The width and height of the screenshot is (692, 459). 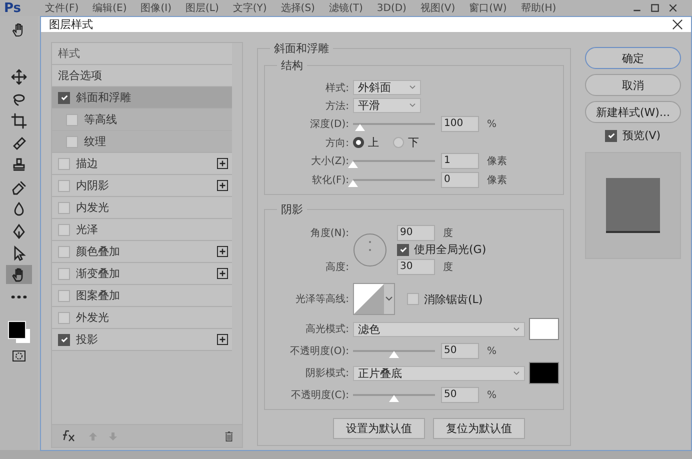 I want to click on style-label: 光泽, so click(x=87, y=229).